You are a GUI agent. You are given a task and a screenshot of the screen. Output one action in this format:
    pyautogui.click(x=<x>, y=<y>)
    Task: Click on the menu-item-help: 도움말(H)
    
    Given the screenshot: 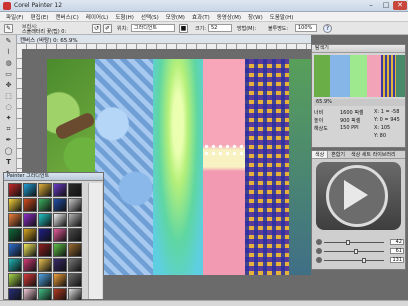 What is the action you would take?
    pyautogui.click(x=282, y=17)
    